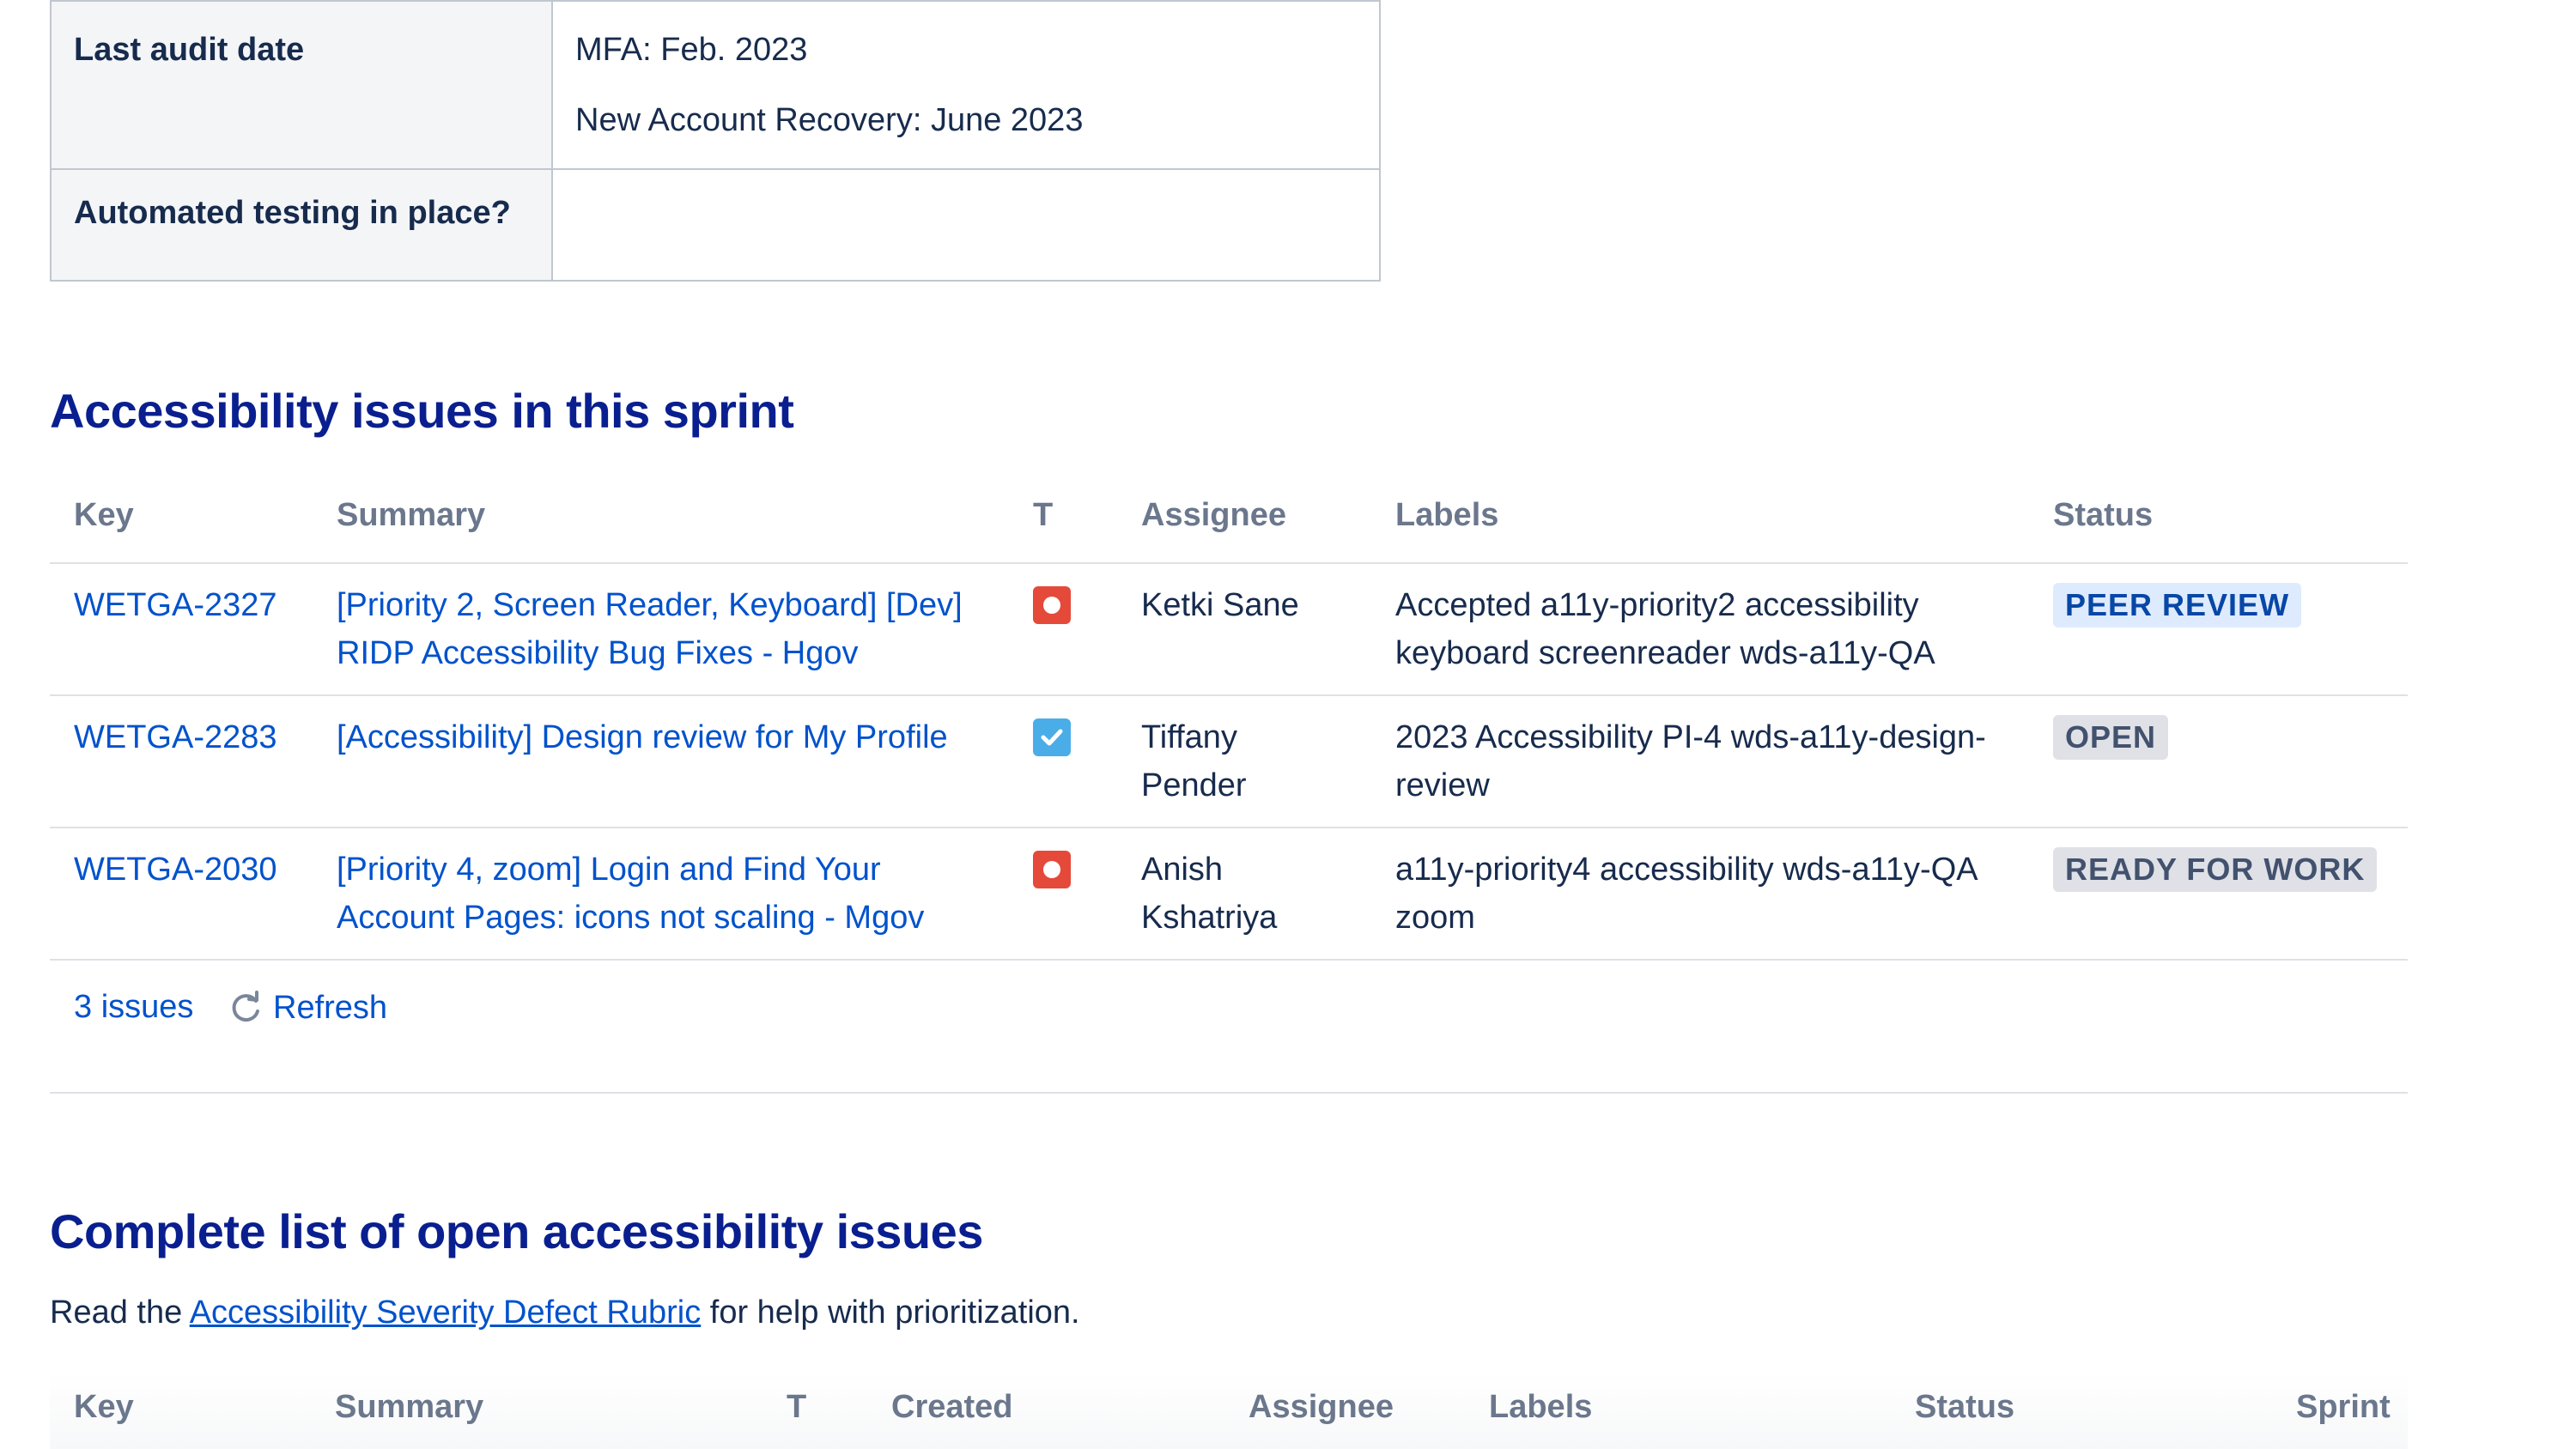  What do you see at coordinates (330, 1007) in the screenshot?
I see `refresh-label: Refresh` at bounding box center [330, 1007].